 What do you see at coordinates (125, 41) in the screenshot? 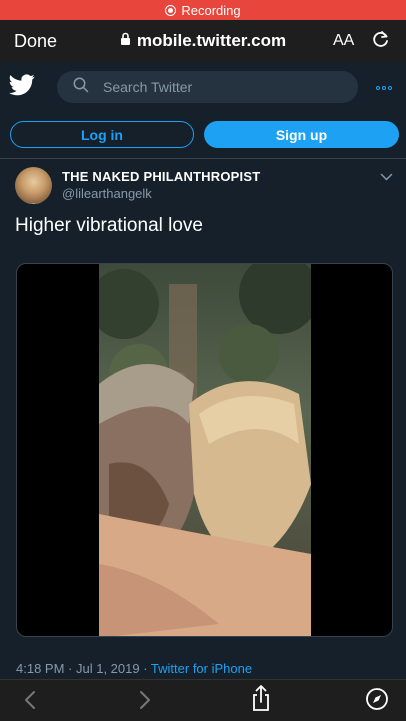
I see `lock-icon` at bounding box center [125, 41].